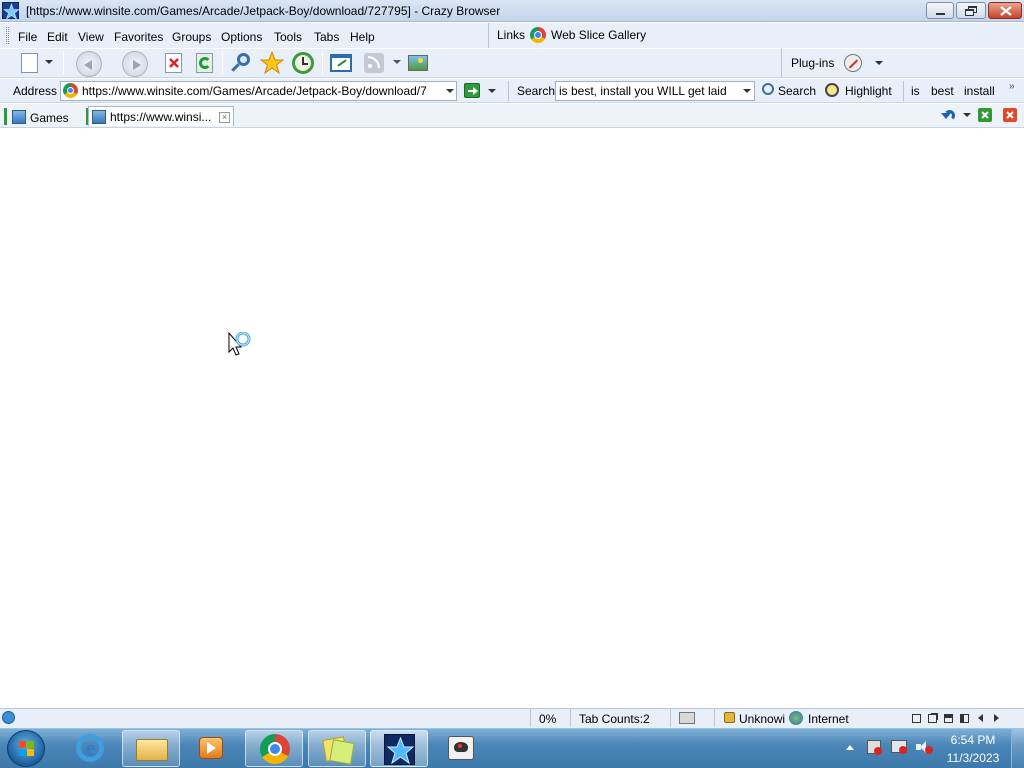 Image resolution: width=1024 pixels, height=768 pixels. Describe the element at coordinates (850, 747) in the screenshot. I see `show-hidden-icons-icon` at that location.